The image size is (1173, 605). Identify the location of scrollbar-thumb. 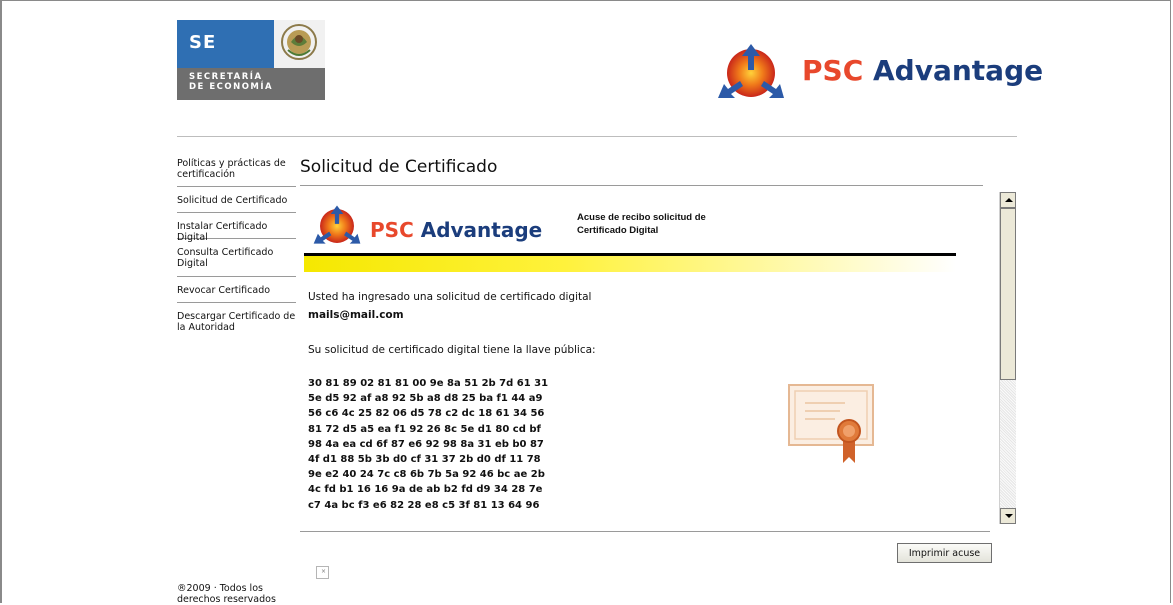
(1008, 294).